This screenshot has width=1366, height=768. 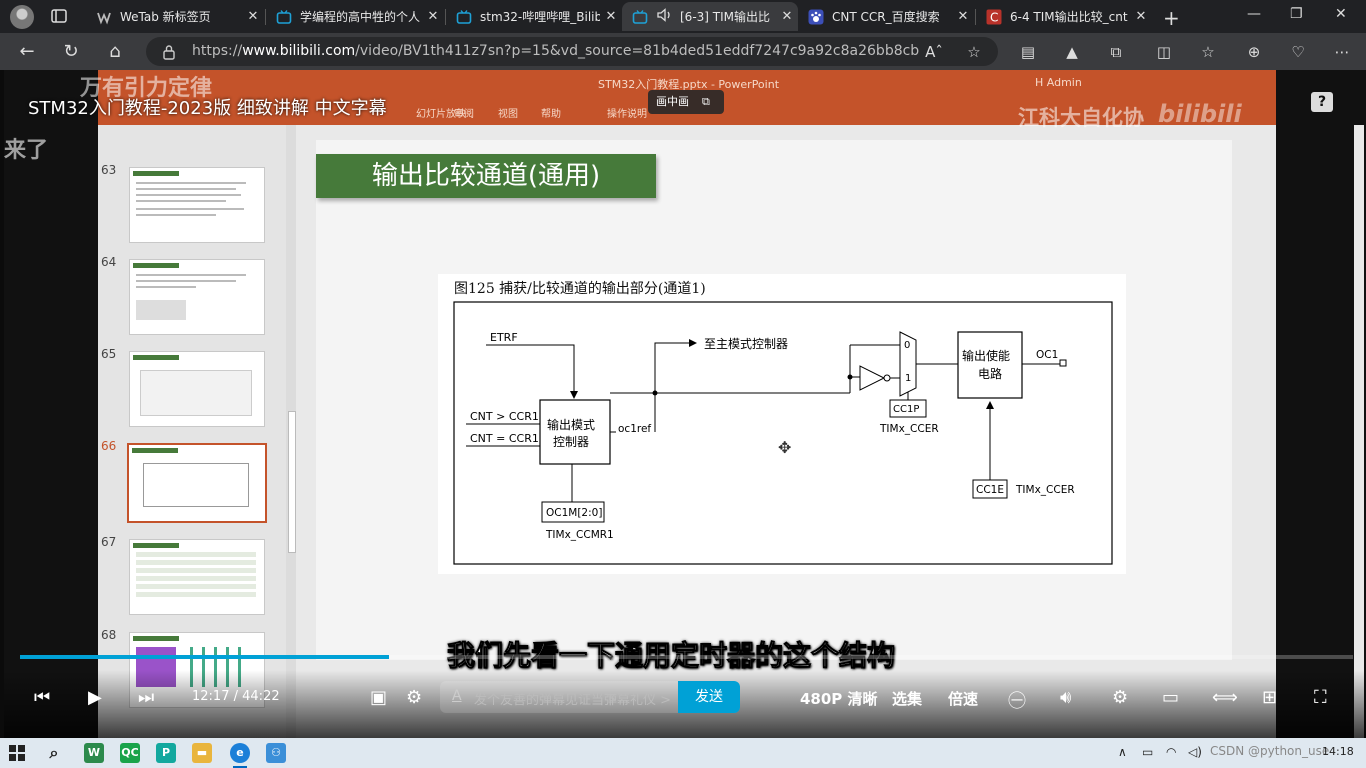 I want to click on collections-add-icon: ⊕, so click(x=1254, y=52).